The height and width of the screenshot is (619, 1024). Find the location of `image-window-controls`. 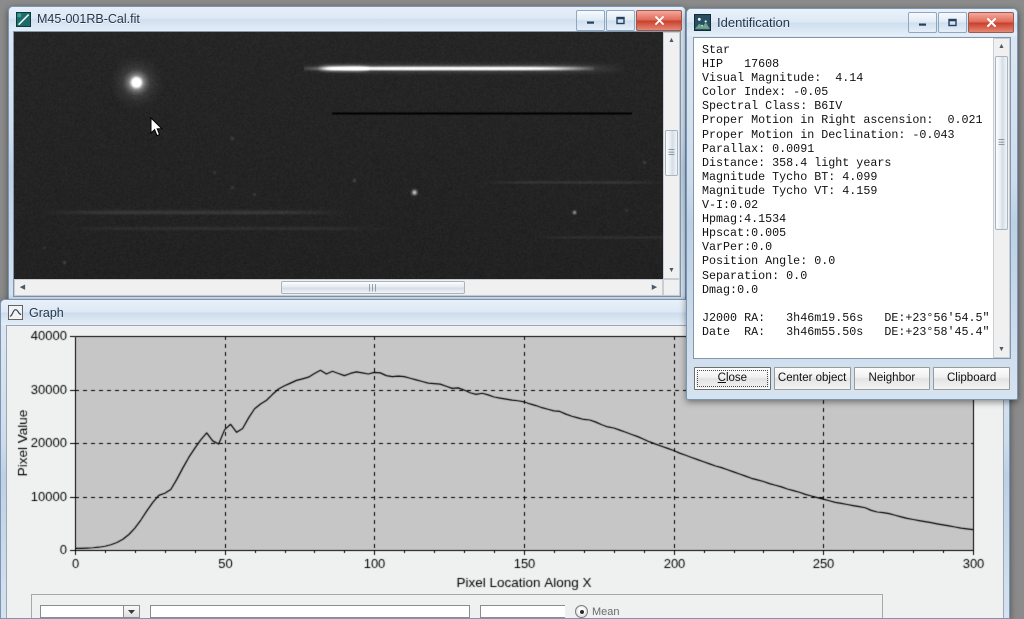

image-window-controls is located at coordinates (629, 20).